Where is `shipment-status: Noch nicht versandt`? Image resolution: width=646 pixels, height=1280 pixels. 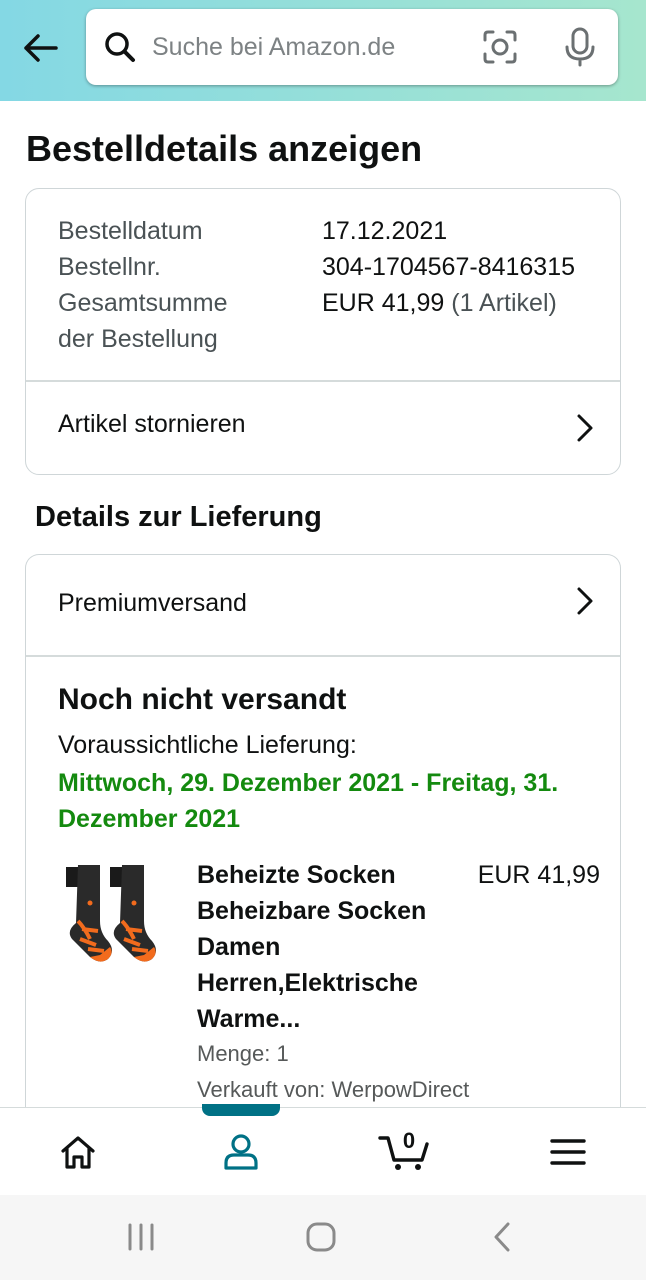 shipment-status: Noch nicht versandt is located at coordinates (202, 699).